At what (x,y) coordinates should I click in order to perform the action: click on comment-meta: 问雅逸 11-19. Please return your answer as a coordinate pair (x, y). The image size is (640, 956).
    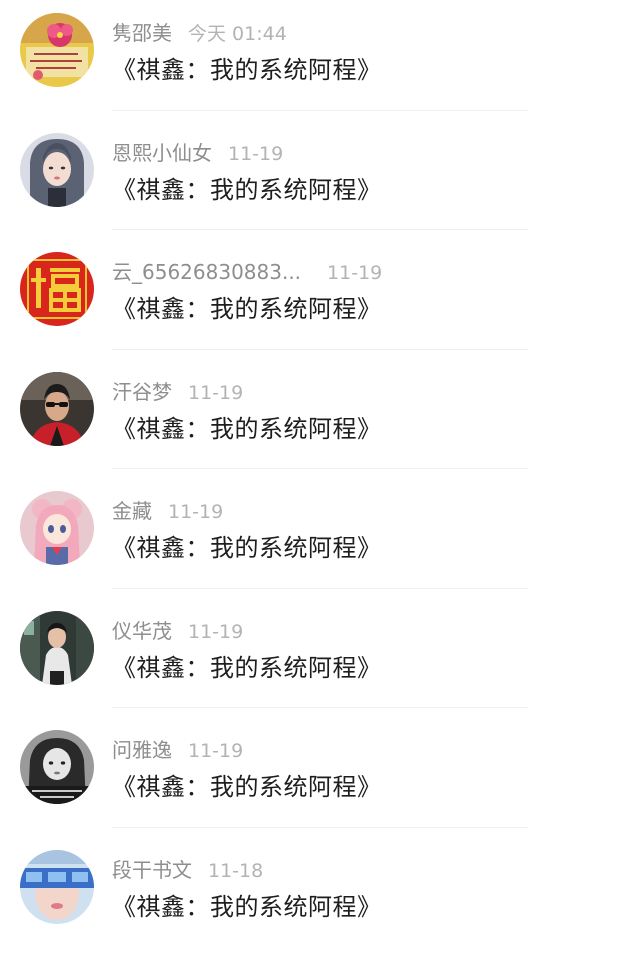
    Looking at the image, I should click on (177, 750).